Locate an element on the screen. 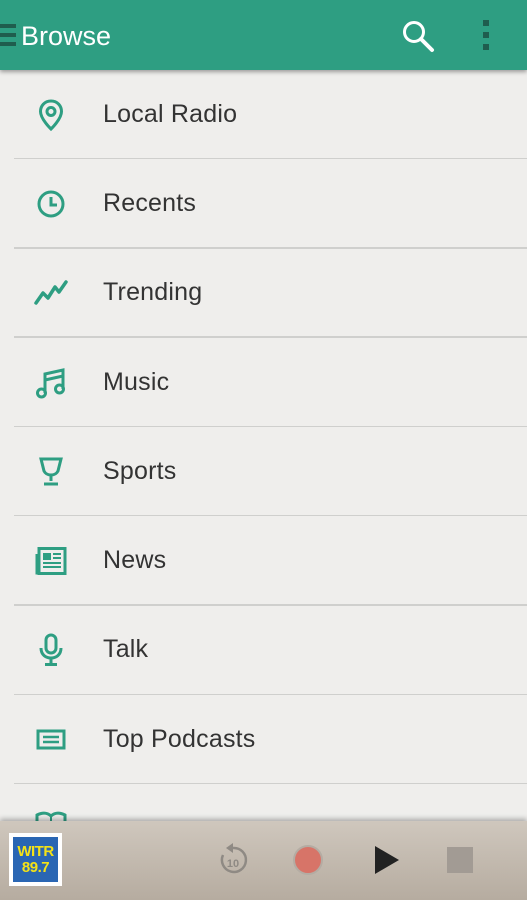 This screenshot has width=527, height=900. menu-item-label: Music is located at coordinates (136, 381).